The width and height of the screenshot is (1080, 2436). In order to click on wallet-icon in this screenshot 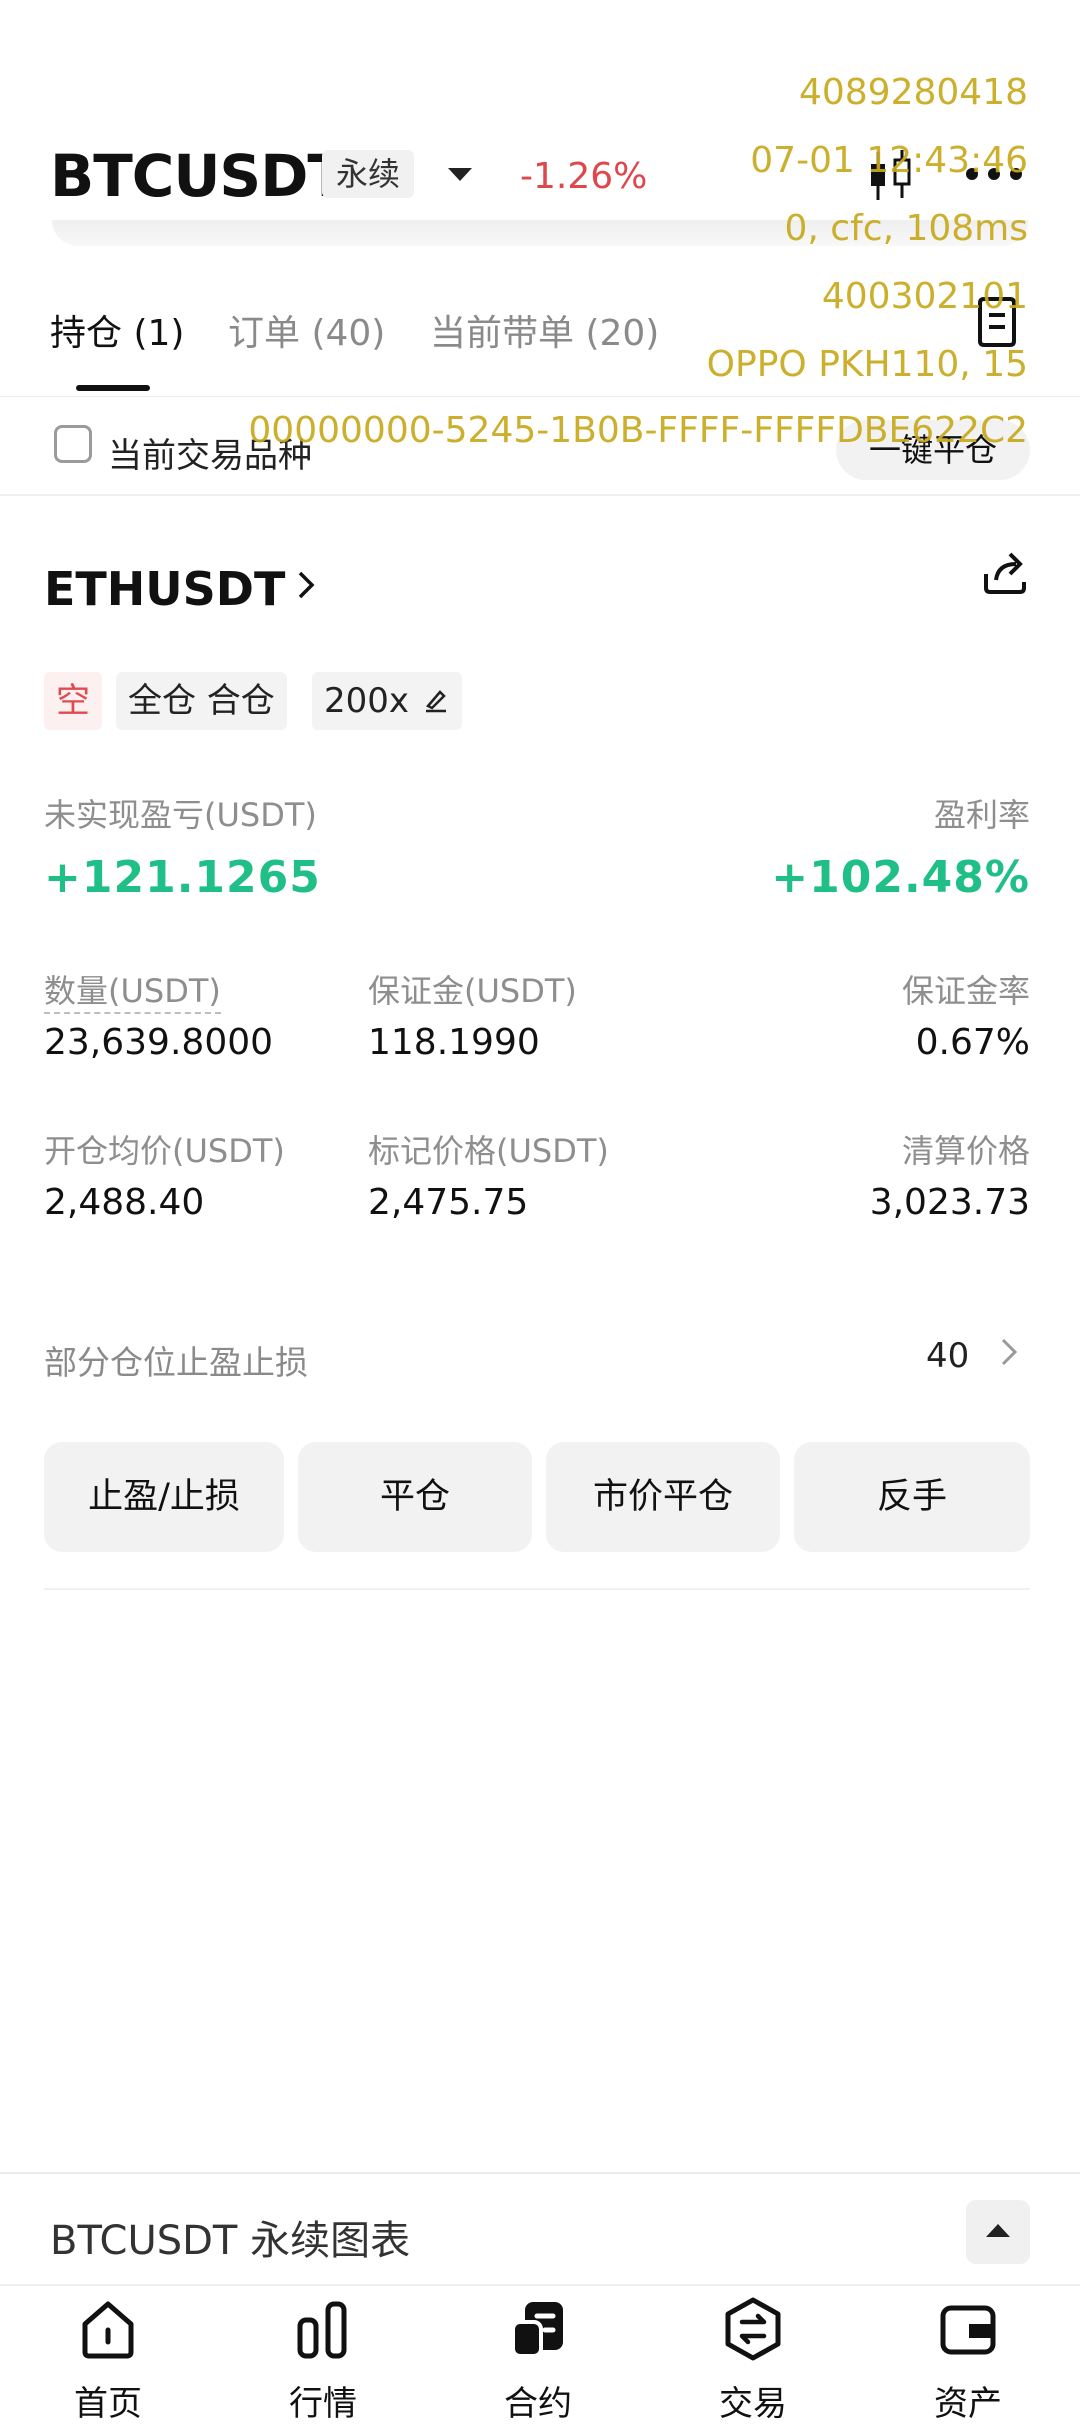, I will do `click(968, 2330)`.